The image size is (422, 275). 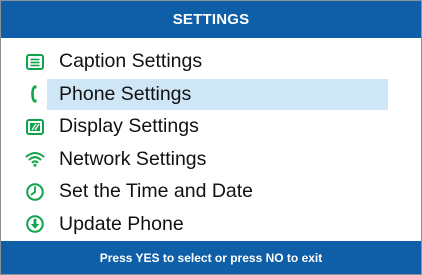 What do you see at coordinates (35, 127) in the screenshot?
I see `display-icon` at bounding box center [35, 127].